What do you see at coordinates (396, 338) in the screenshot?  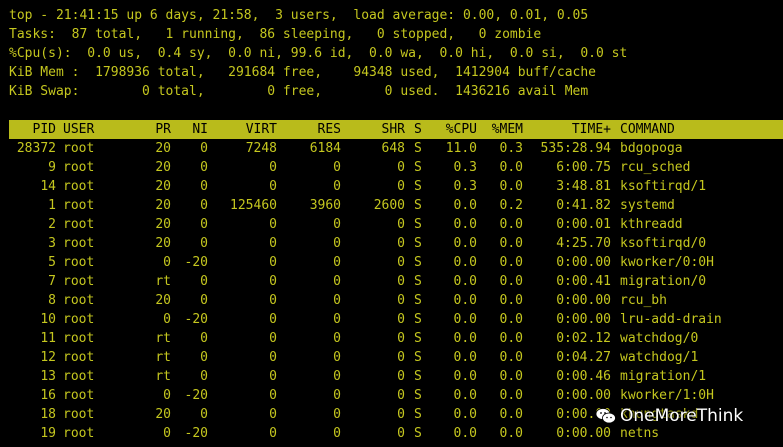 I see `table-row: 11 root rt 0 0 0 0 S 0.0 0.0 0:02.12 watchdog/0` at bounding box center [396, 338].